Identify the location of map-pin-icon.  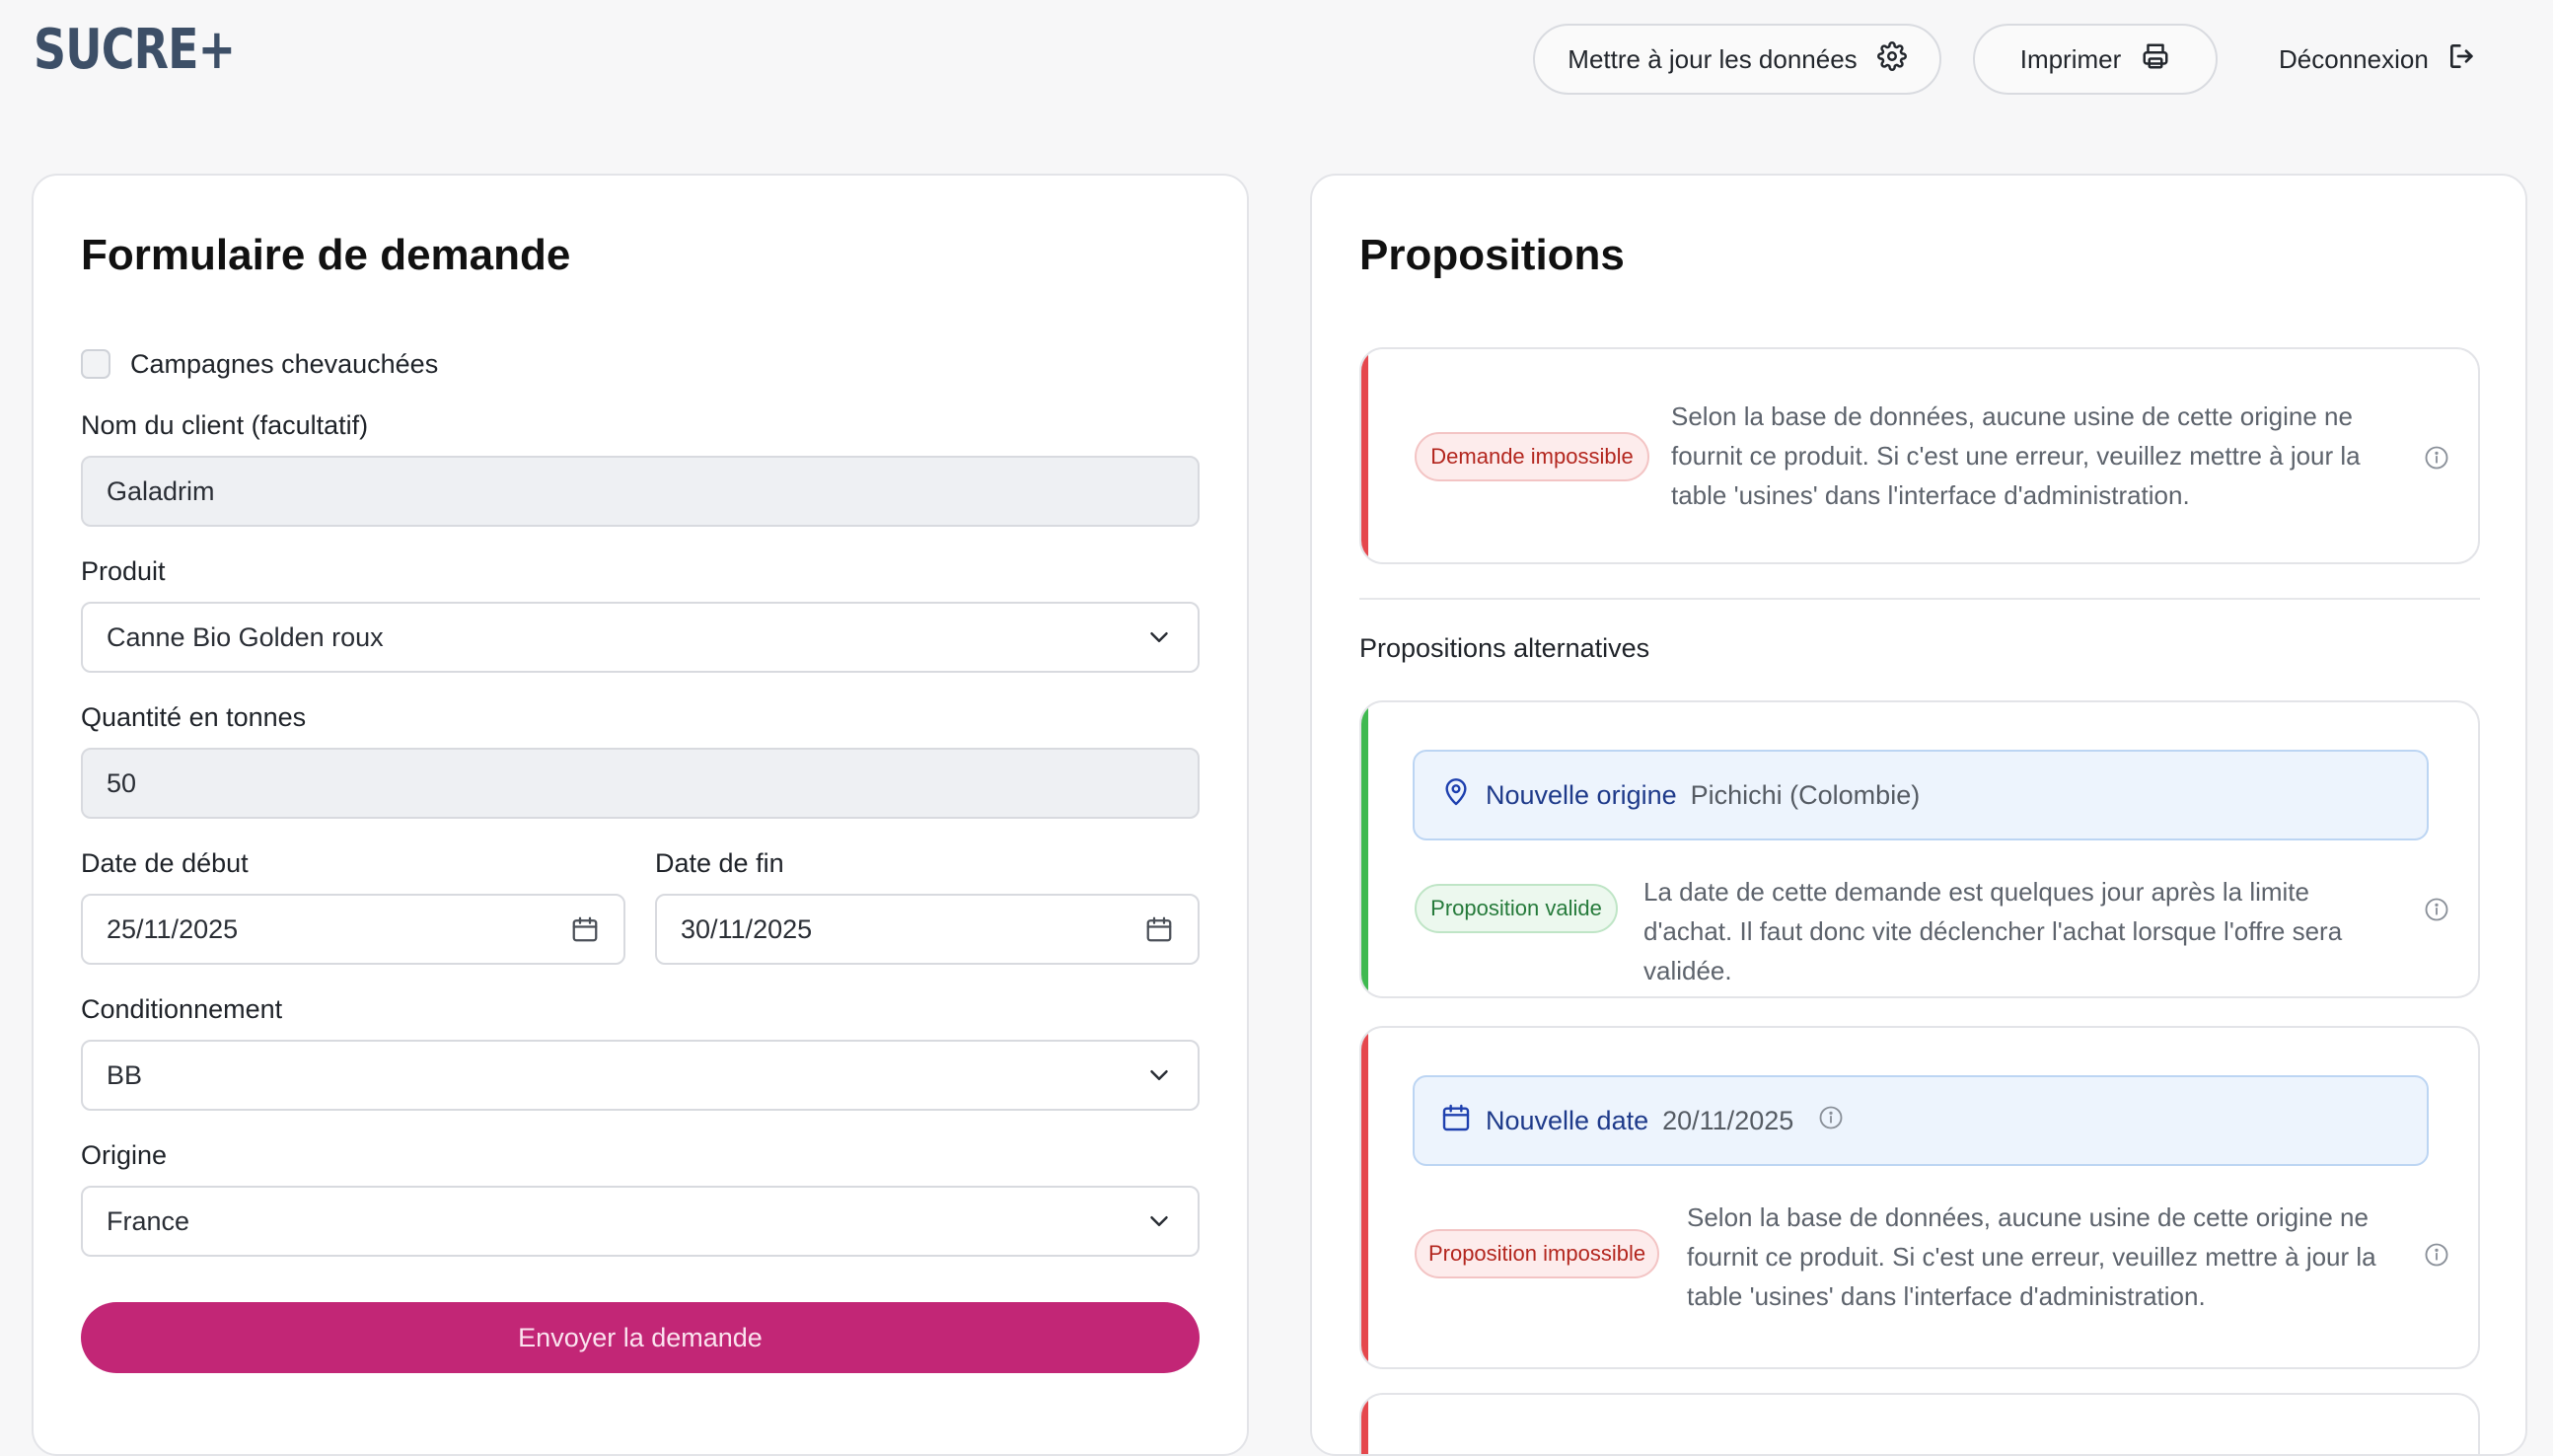
(1456, 795).